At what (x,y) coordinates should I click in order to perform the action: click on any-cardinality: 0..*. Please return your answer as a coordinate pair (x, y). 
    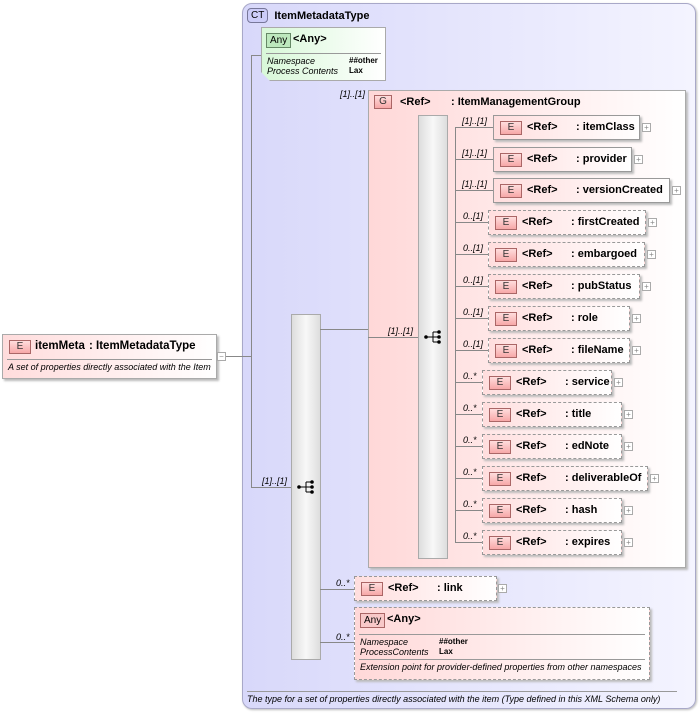
    Looking at the image, I should click on (343, 637).